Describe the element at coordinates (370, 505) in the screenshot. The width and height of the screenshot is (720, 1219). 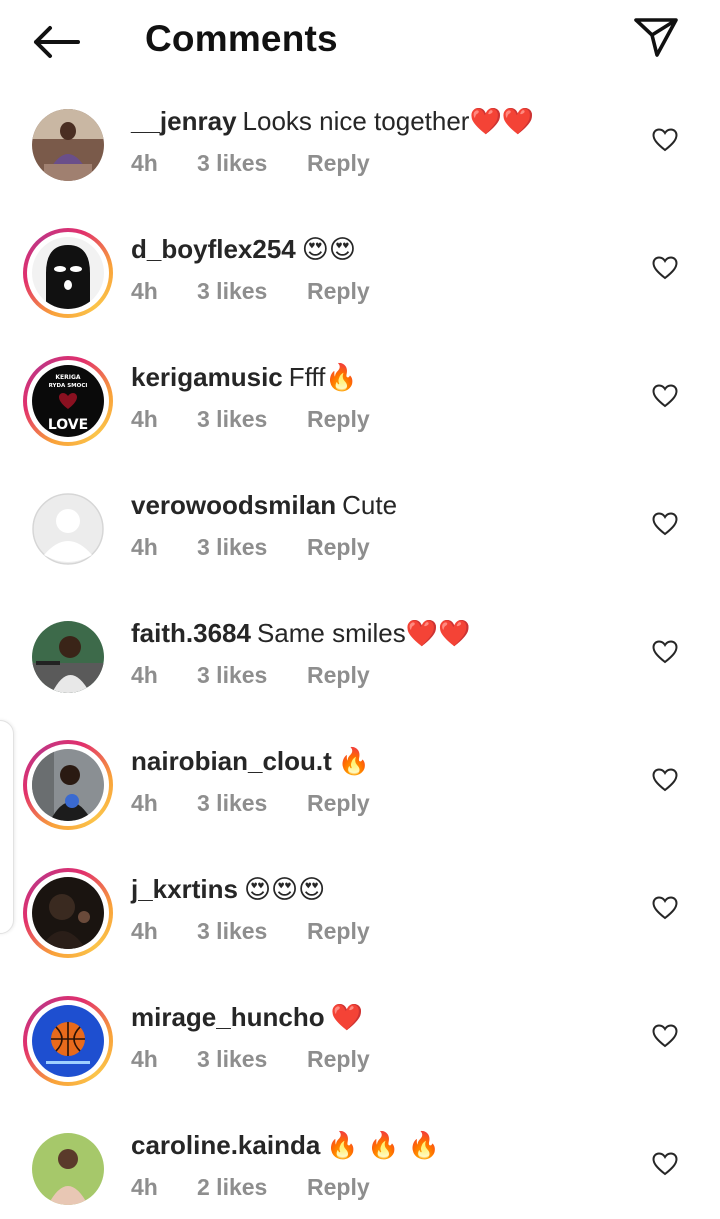
I see `comment-body: Cute` at that location.